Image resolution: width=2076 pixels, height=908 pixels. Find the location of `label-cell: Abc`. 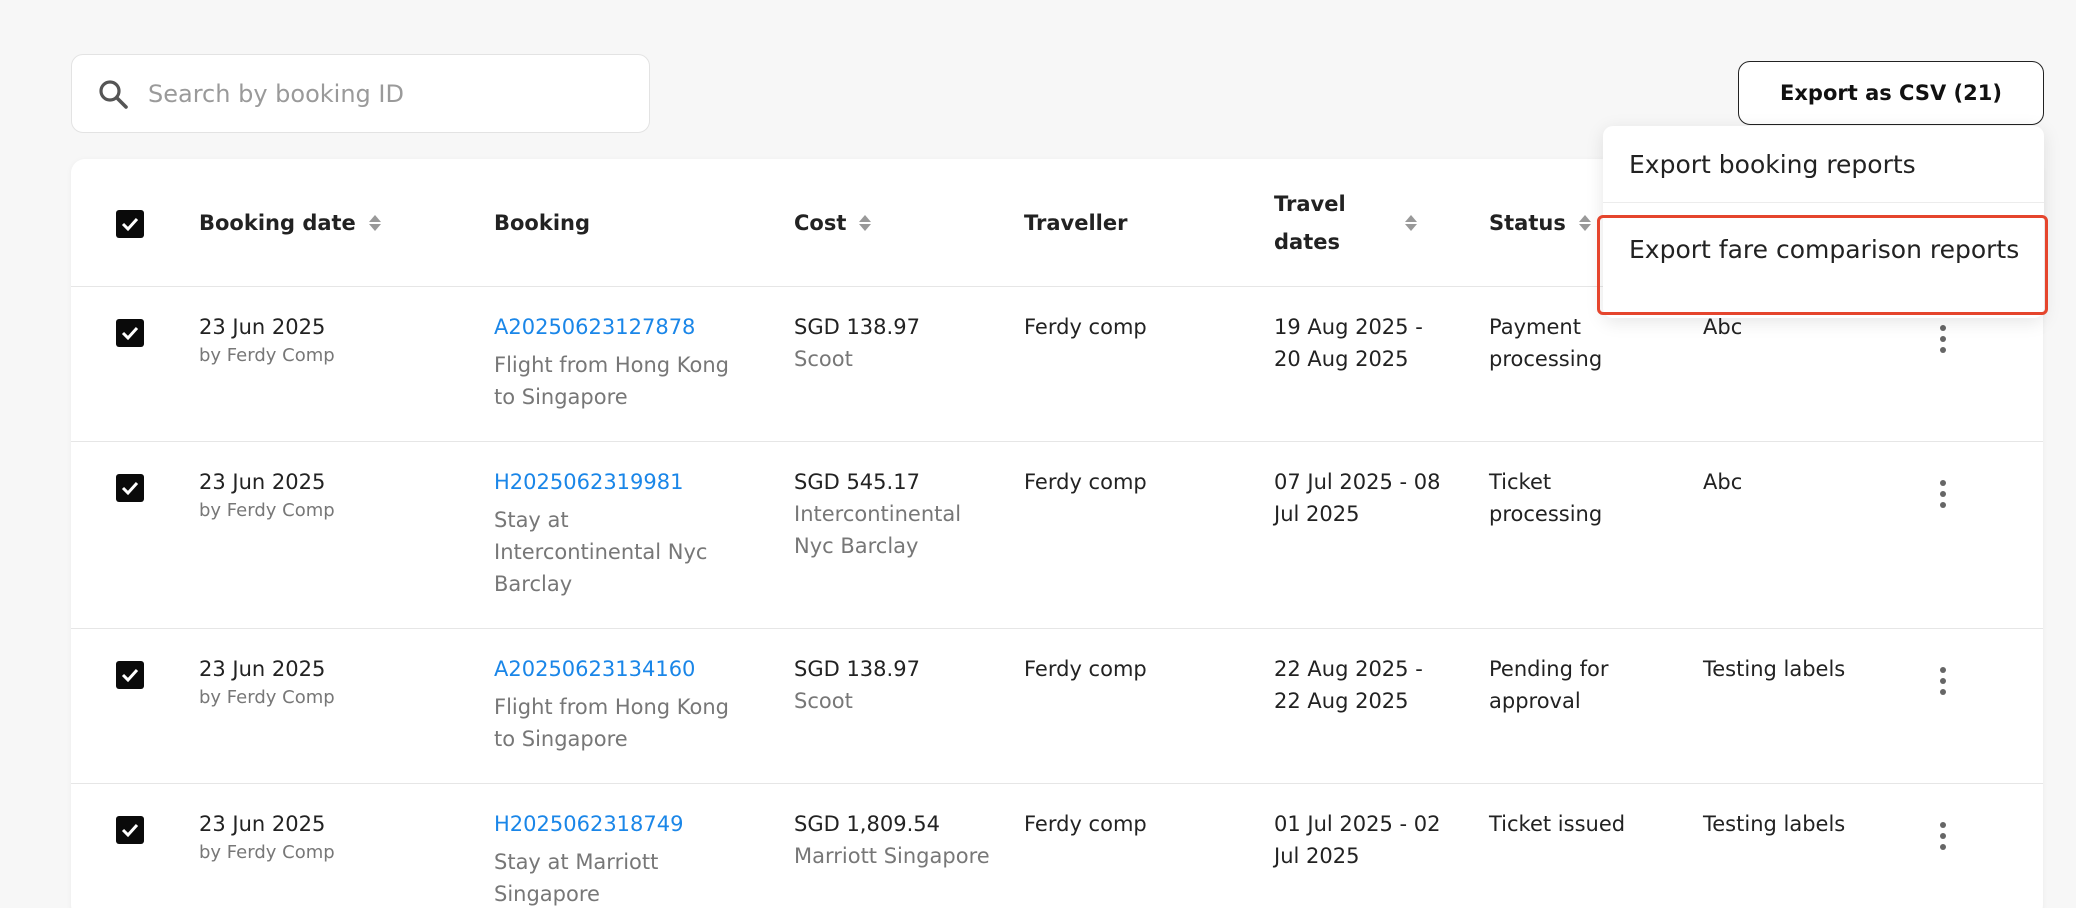

label-cell: Abc is located at coordinates (1723, 482).